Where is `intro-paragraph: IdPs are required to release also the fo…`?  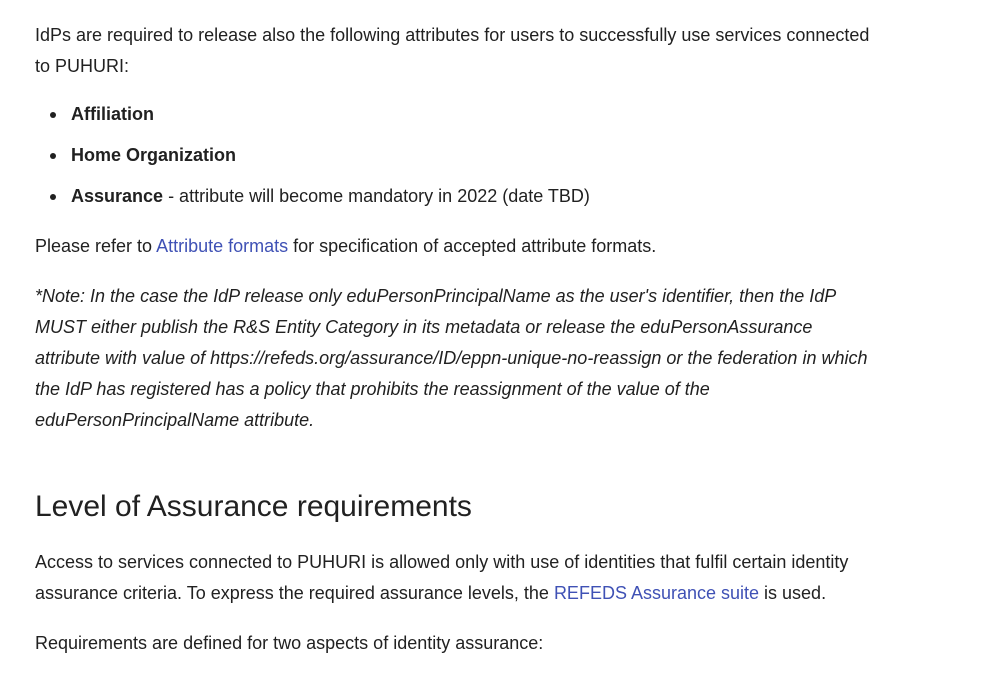
intro-paragraph: IdPs are required to release also the fo… is located at coordinates (452, 50).